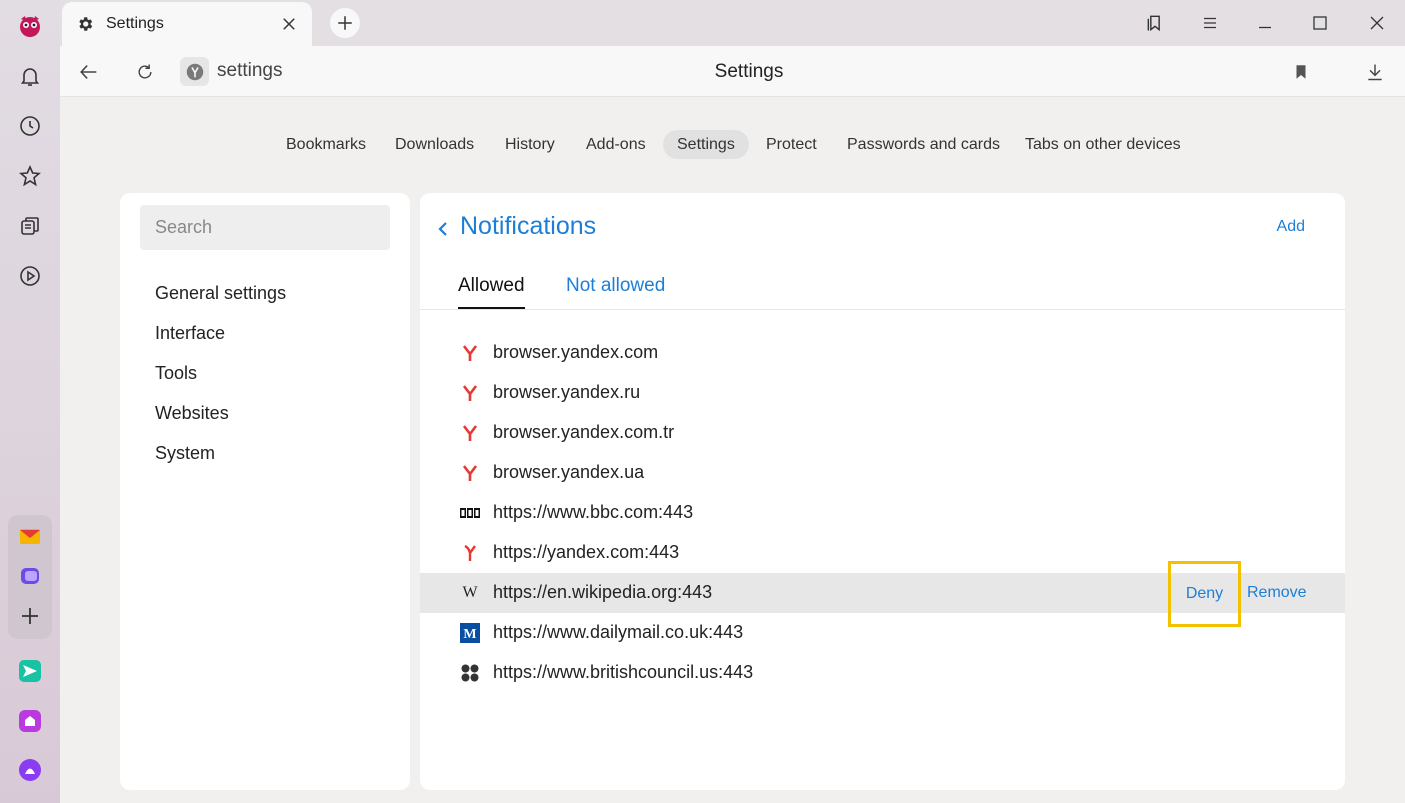 This screenshot has width=1405, height=803. Describe the element at coordinates (30, 770) in the screenshot. I see `alice-icon` at that location.